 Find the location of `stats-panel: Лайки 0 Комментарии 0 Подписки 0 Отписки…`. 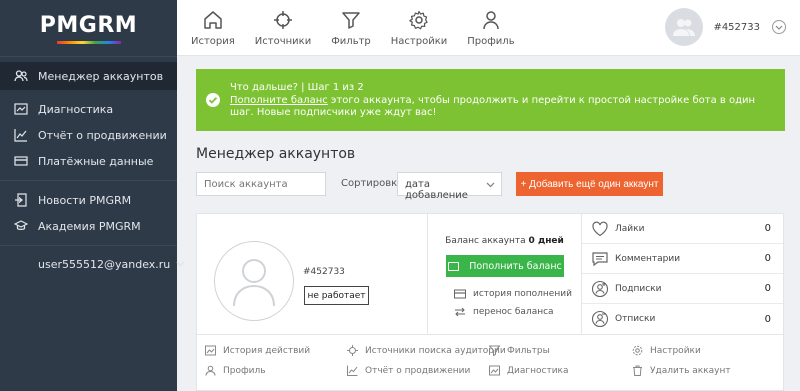

stats-panel: Лайки 0 Комментарии 0 Подписки 0 Отписки… is located at coordinates (682, 274).